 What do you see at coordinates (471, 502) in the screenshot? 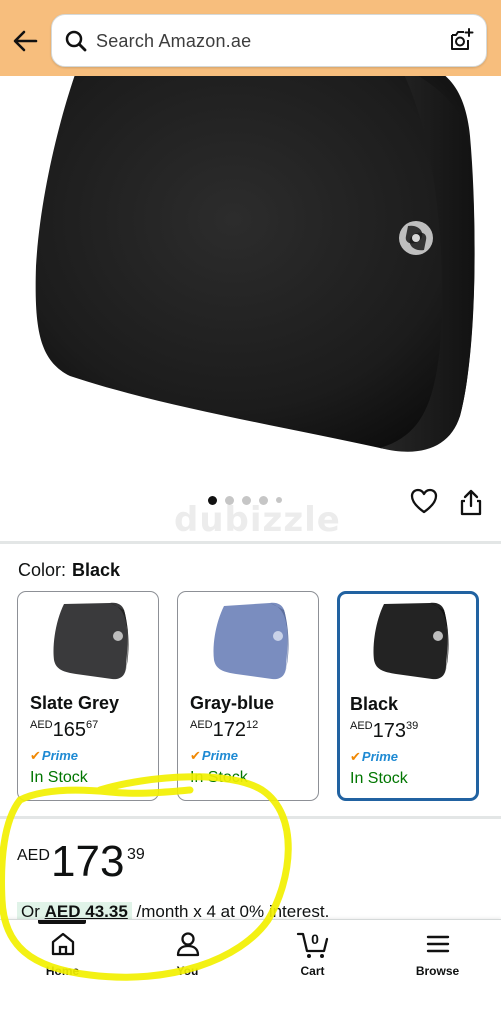
I see `share-icon` at bounding box center [471, 502].